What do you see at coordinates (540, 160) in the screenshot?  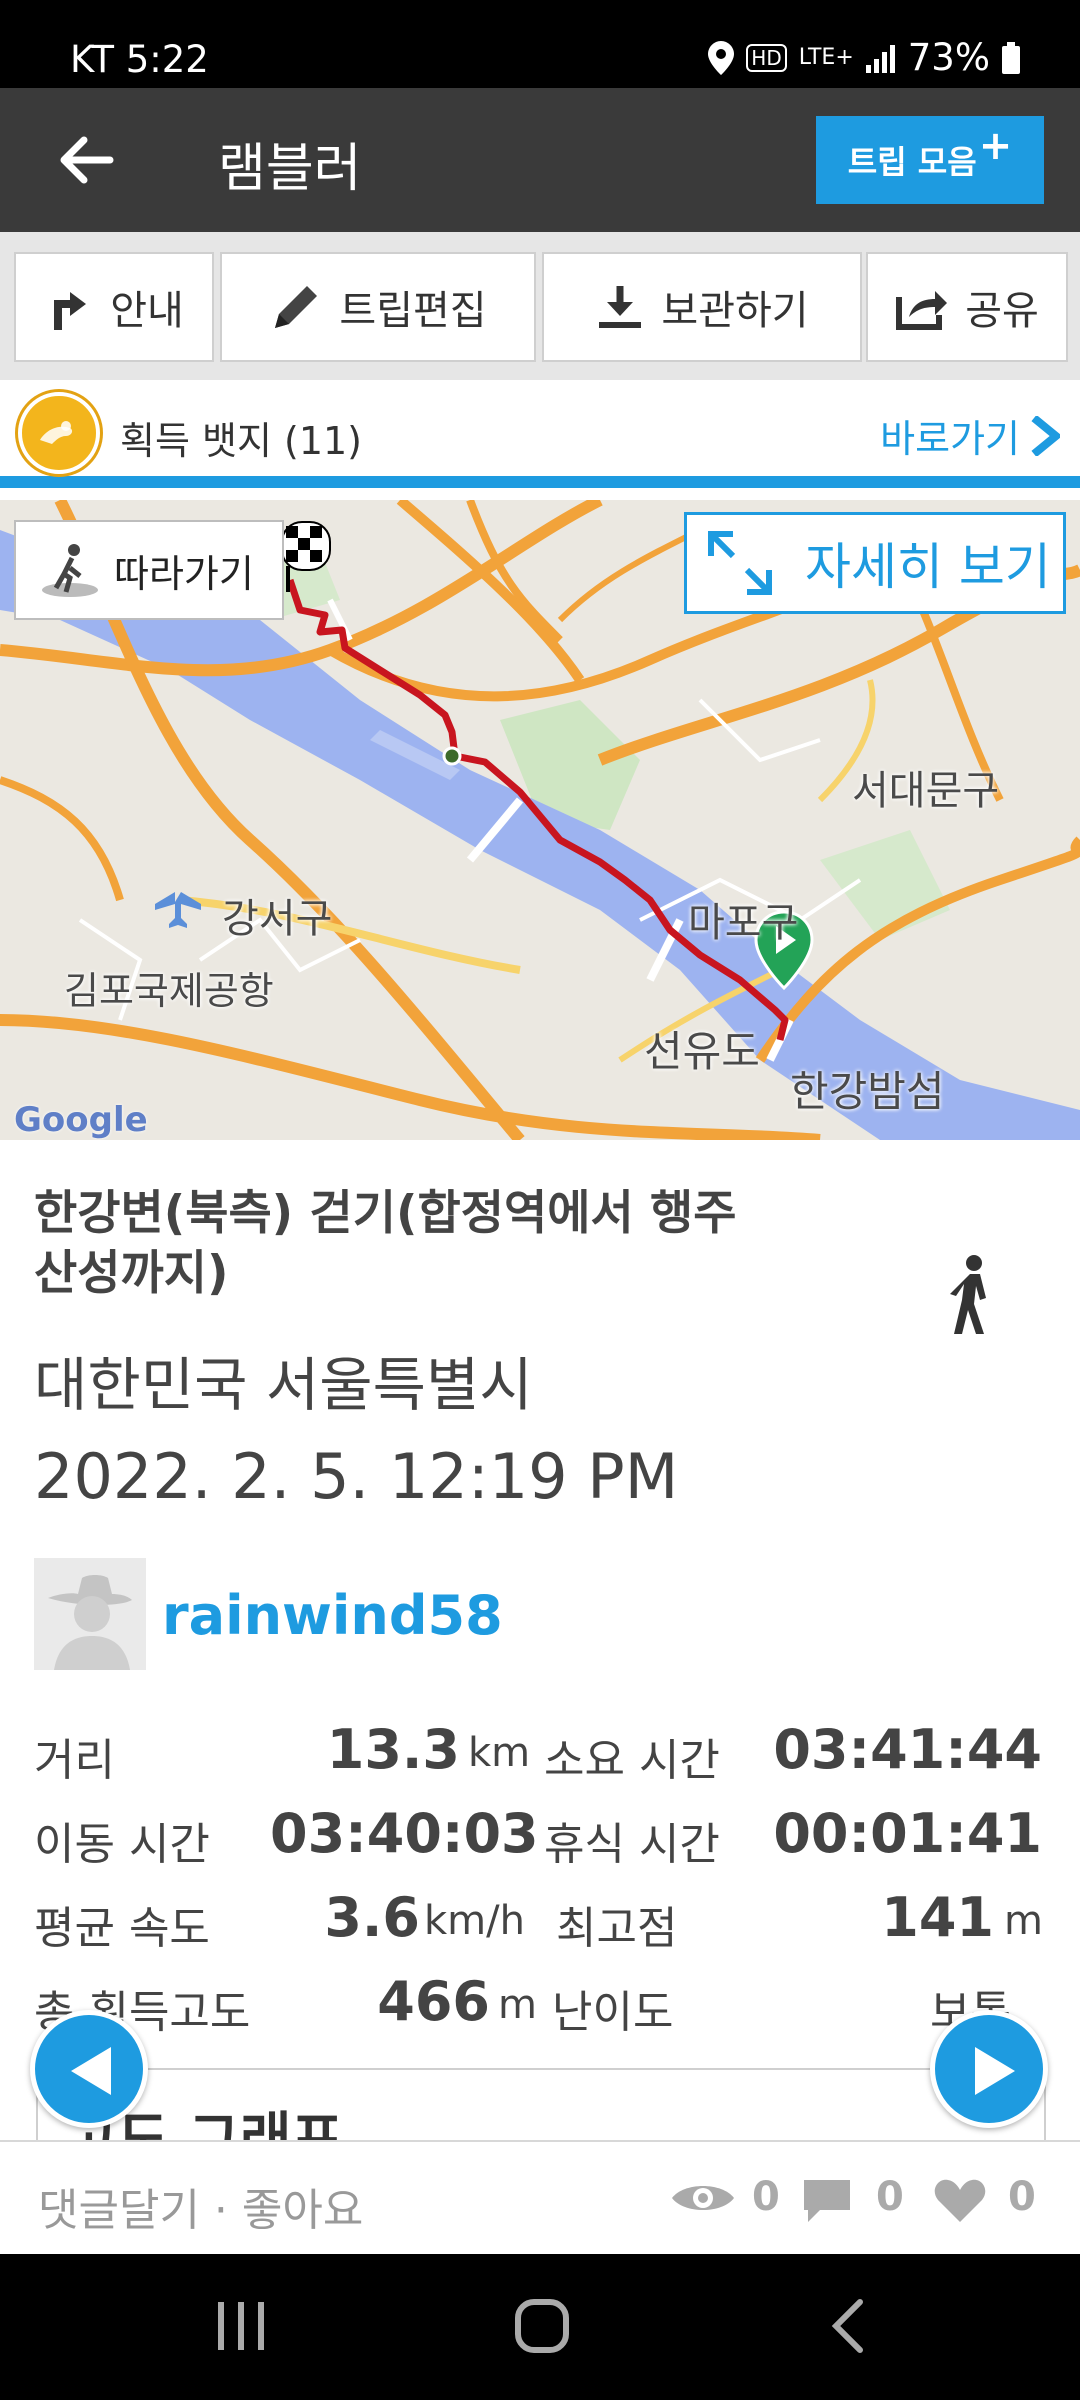 I see `app-bar: 램블러 트립 모음 +` at bounding box center [540, 160].